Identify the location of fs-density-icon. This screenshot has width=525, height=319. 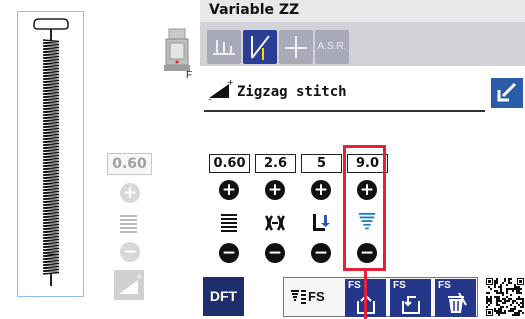
(299, 297).